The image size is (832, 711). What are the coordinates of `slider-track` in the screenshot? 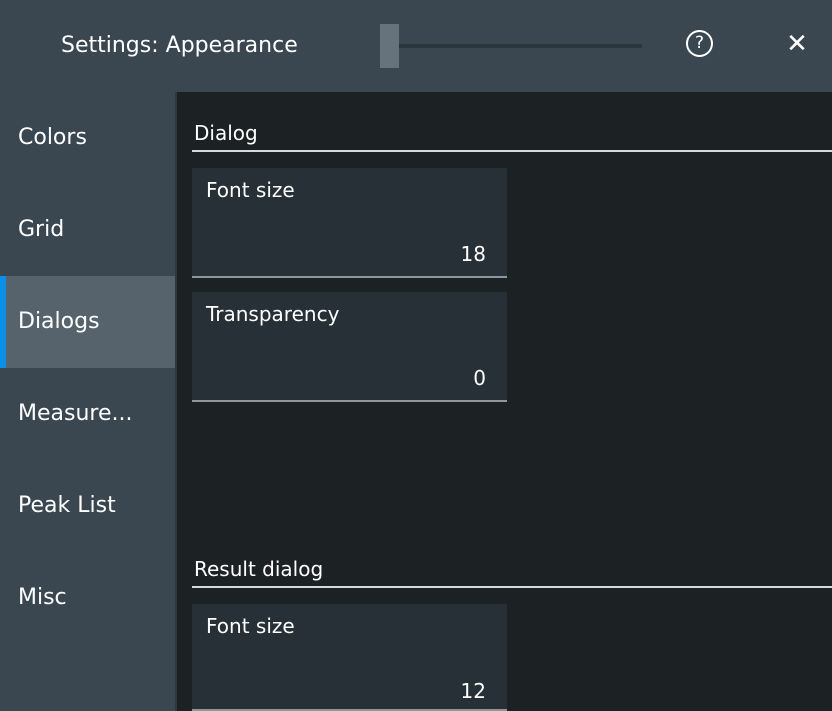 It's located at (511, 46).